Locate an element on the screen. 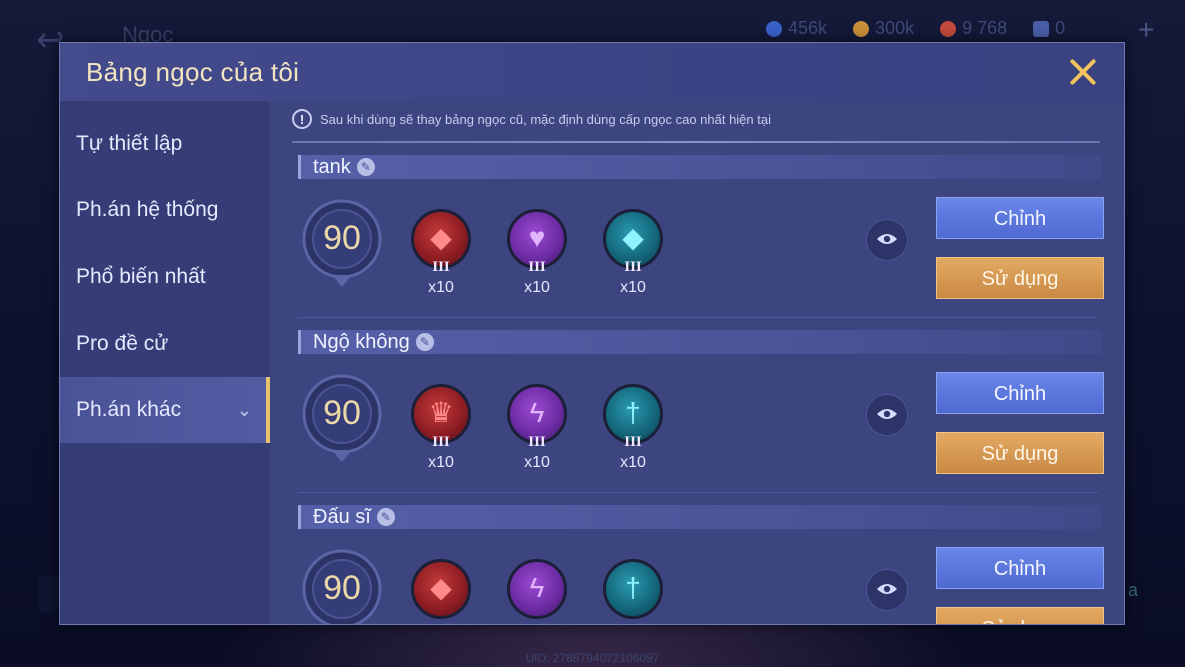 The image size is (1185, 667). resource-voucher: 9 768 is located at coordinates (973, 28).